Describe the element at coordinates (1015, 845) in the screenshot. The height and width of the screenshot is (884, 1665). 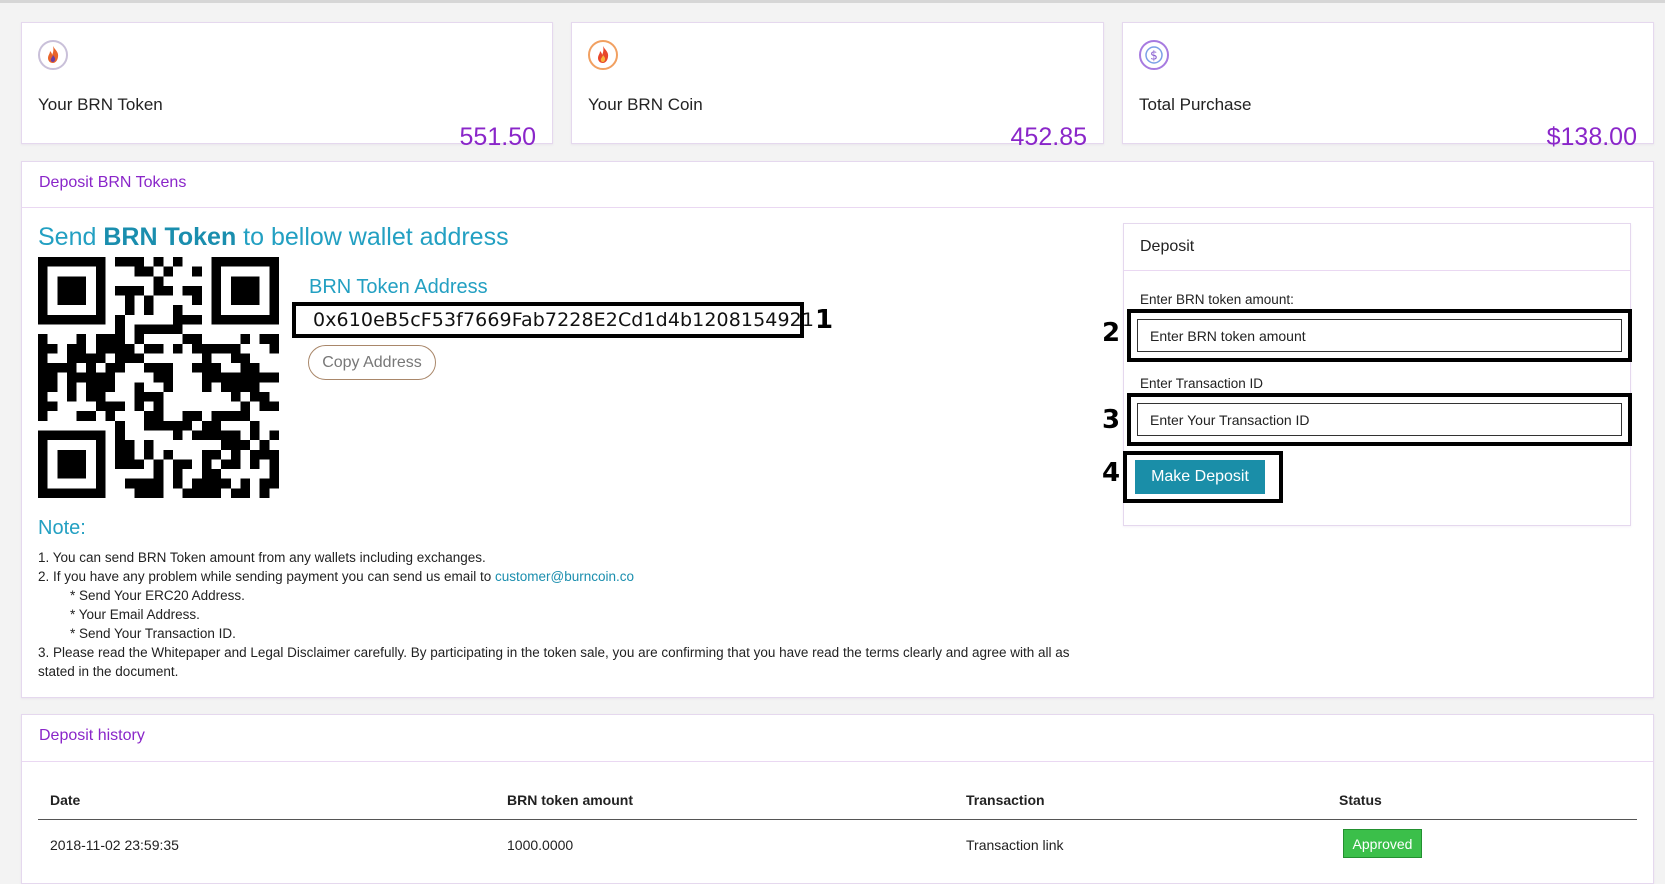
I see `transaction-link: Transaction link` at that location.